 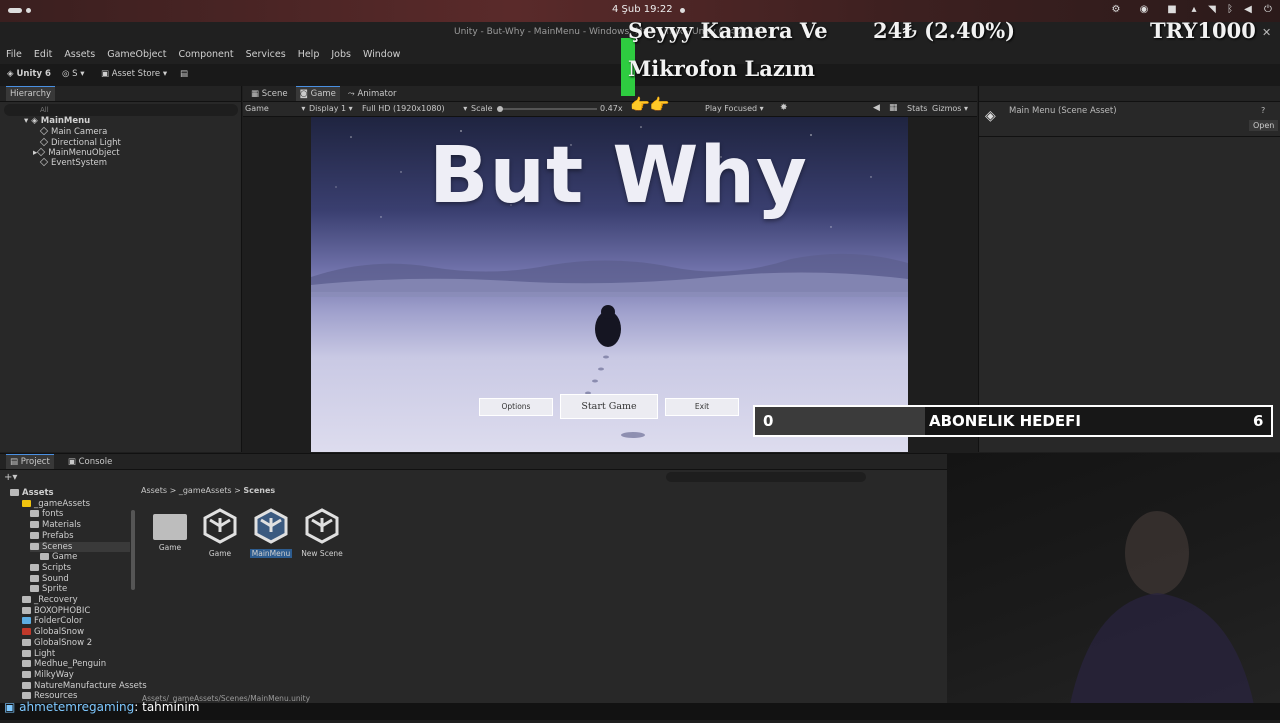 I want to click on project-tree-item: _Recovery, so click(x=50, y=600).